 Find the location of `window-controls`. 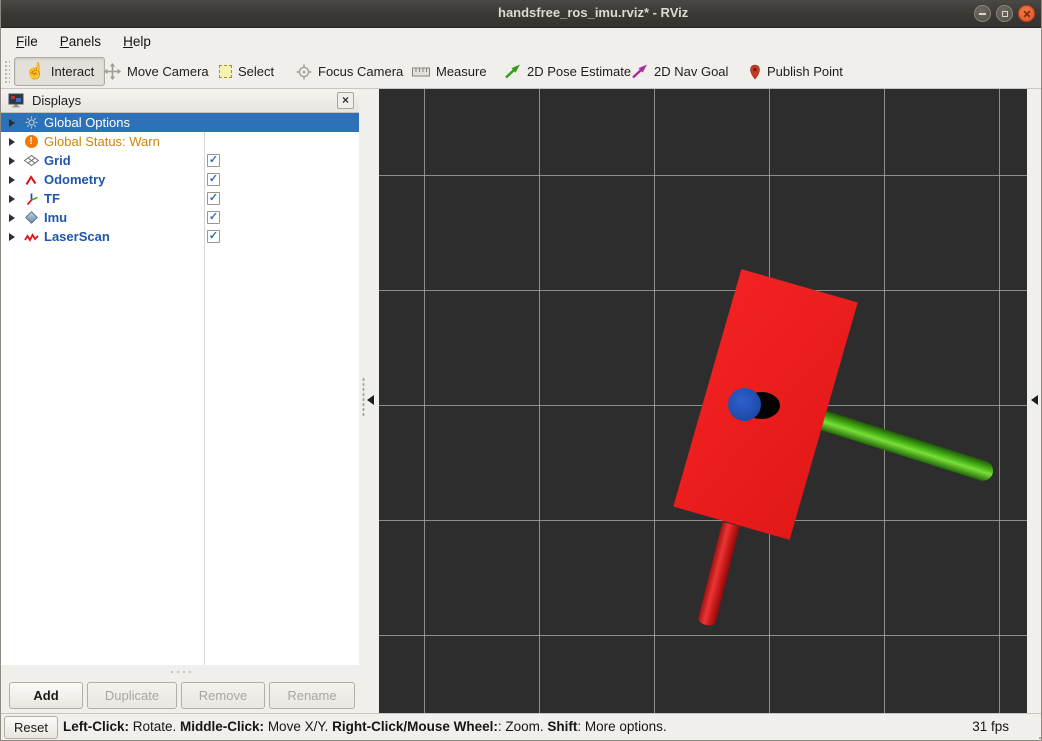

window-controls is located at coordinates (1004, 13).